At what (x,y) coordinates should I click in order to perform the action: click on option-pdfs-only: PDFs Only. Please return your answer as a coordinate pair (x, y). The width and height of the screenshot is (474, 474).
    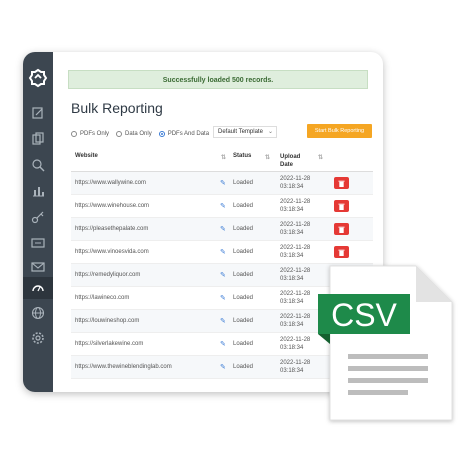
    Looking at the image, I should click on (90, 134).